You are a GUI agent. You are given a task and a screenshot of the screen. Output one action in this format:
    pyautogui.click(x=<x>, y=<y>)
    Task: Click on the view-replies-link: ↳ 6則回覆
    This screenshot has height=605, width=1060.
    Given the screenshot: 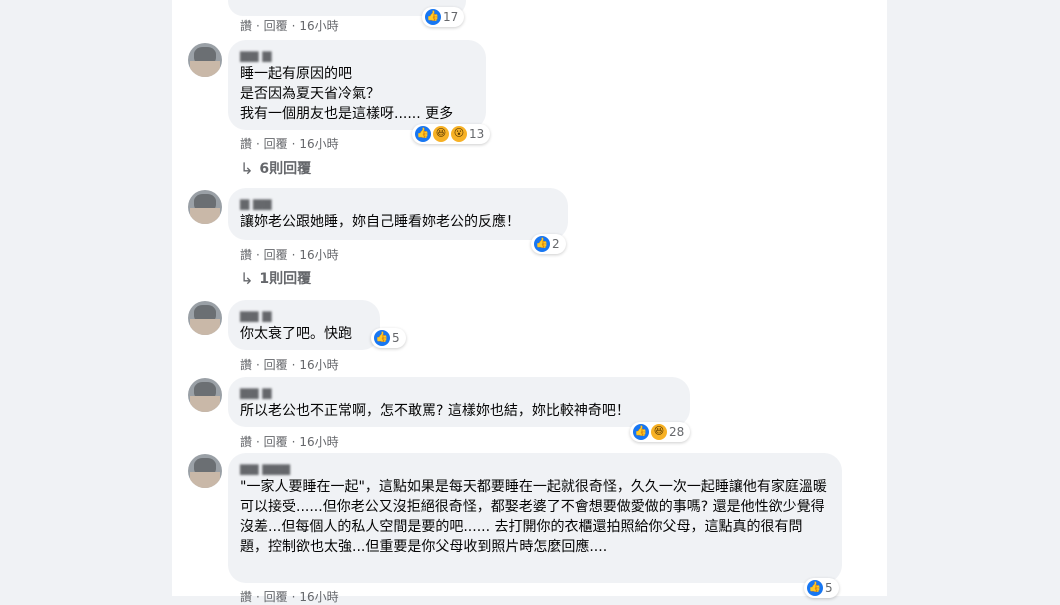 What is the action you would take?
    pyautogui.click(x=275, y=168)
    